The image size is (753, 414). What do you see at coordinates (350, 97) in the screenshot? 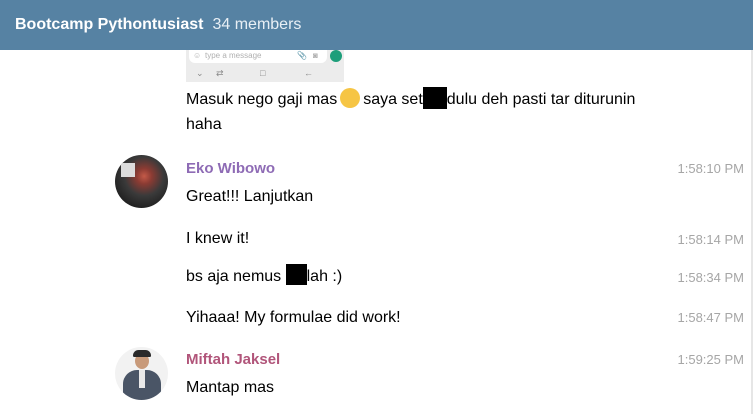
I see `grinning-emoji-icon` at bounding box center [350, 97].